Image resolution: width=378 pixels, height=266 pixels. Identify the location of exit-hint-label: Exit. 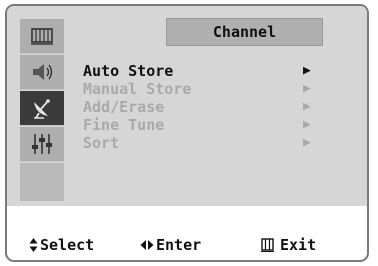
(298, 245).